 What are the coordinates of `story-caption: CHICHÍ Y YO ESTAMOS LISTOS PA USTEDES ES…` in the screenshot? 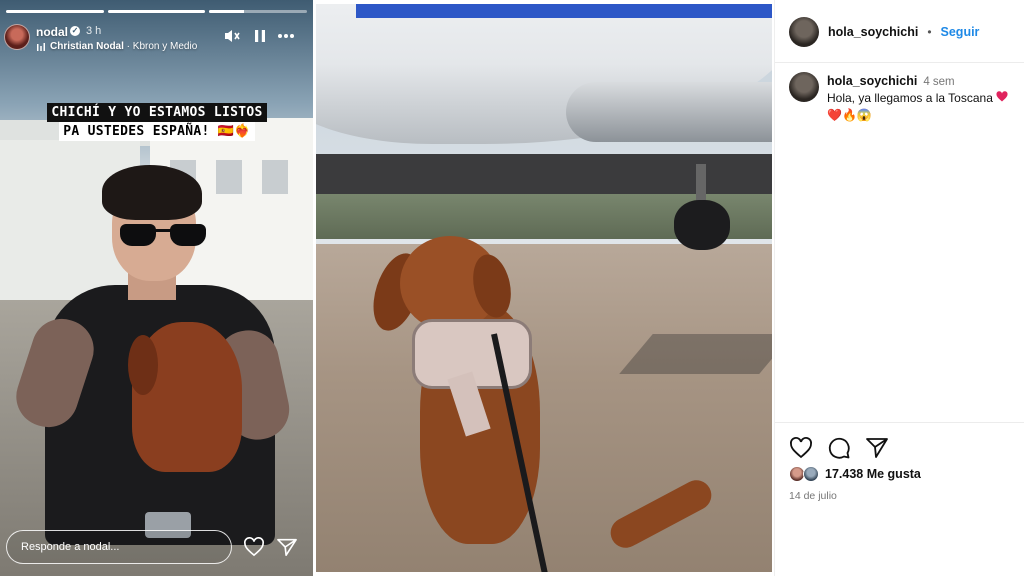 It's located at (157, 122).